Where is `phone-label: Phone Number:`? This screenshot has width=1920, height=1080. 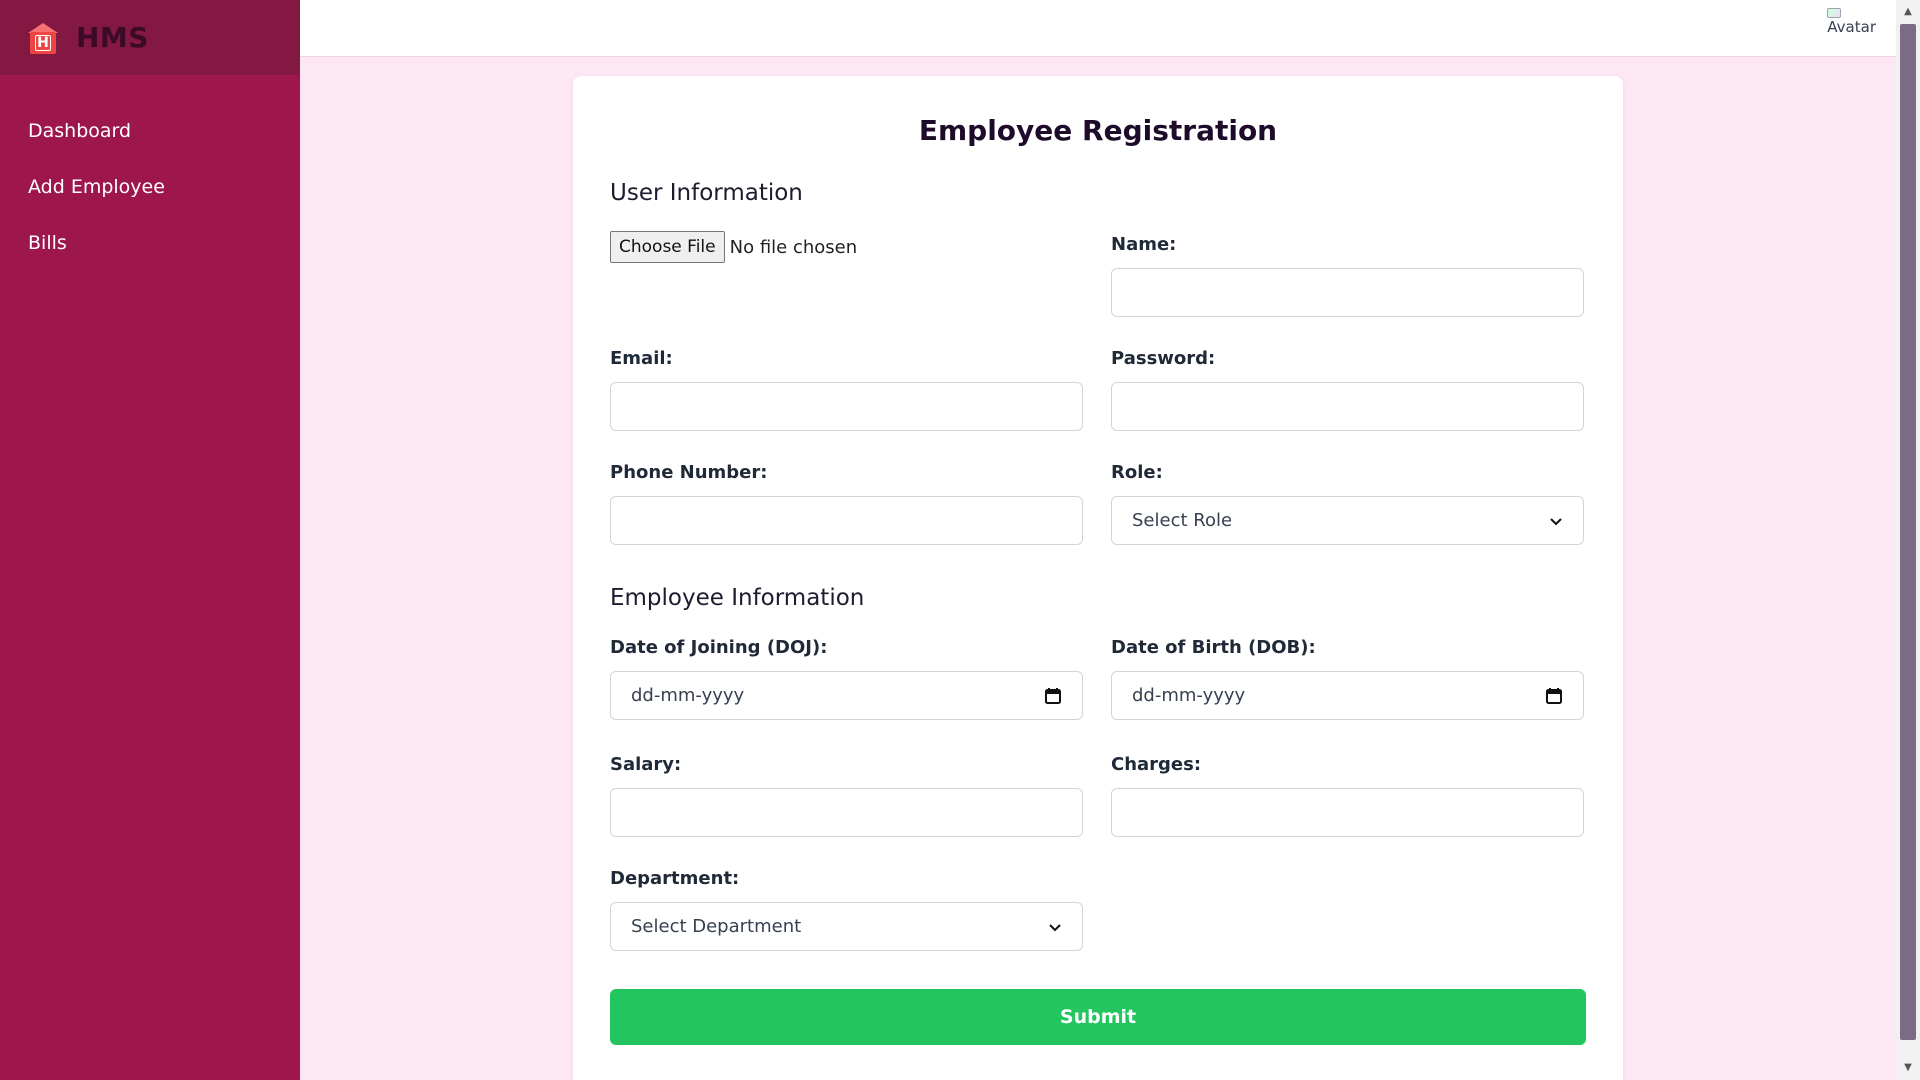
phone-label: Phone Number: is located at coordinates (689, 472).